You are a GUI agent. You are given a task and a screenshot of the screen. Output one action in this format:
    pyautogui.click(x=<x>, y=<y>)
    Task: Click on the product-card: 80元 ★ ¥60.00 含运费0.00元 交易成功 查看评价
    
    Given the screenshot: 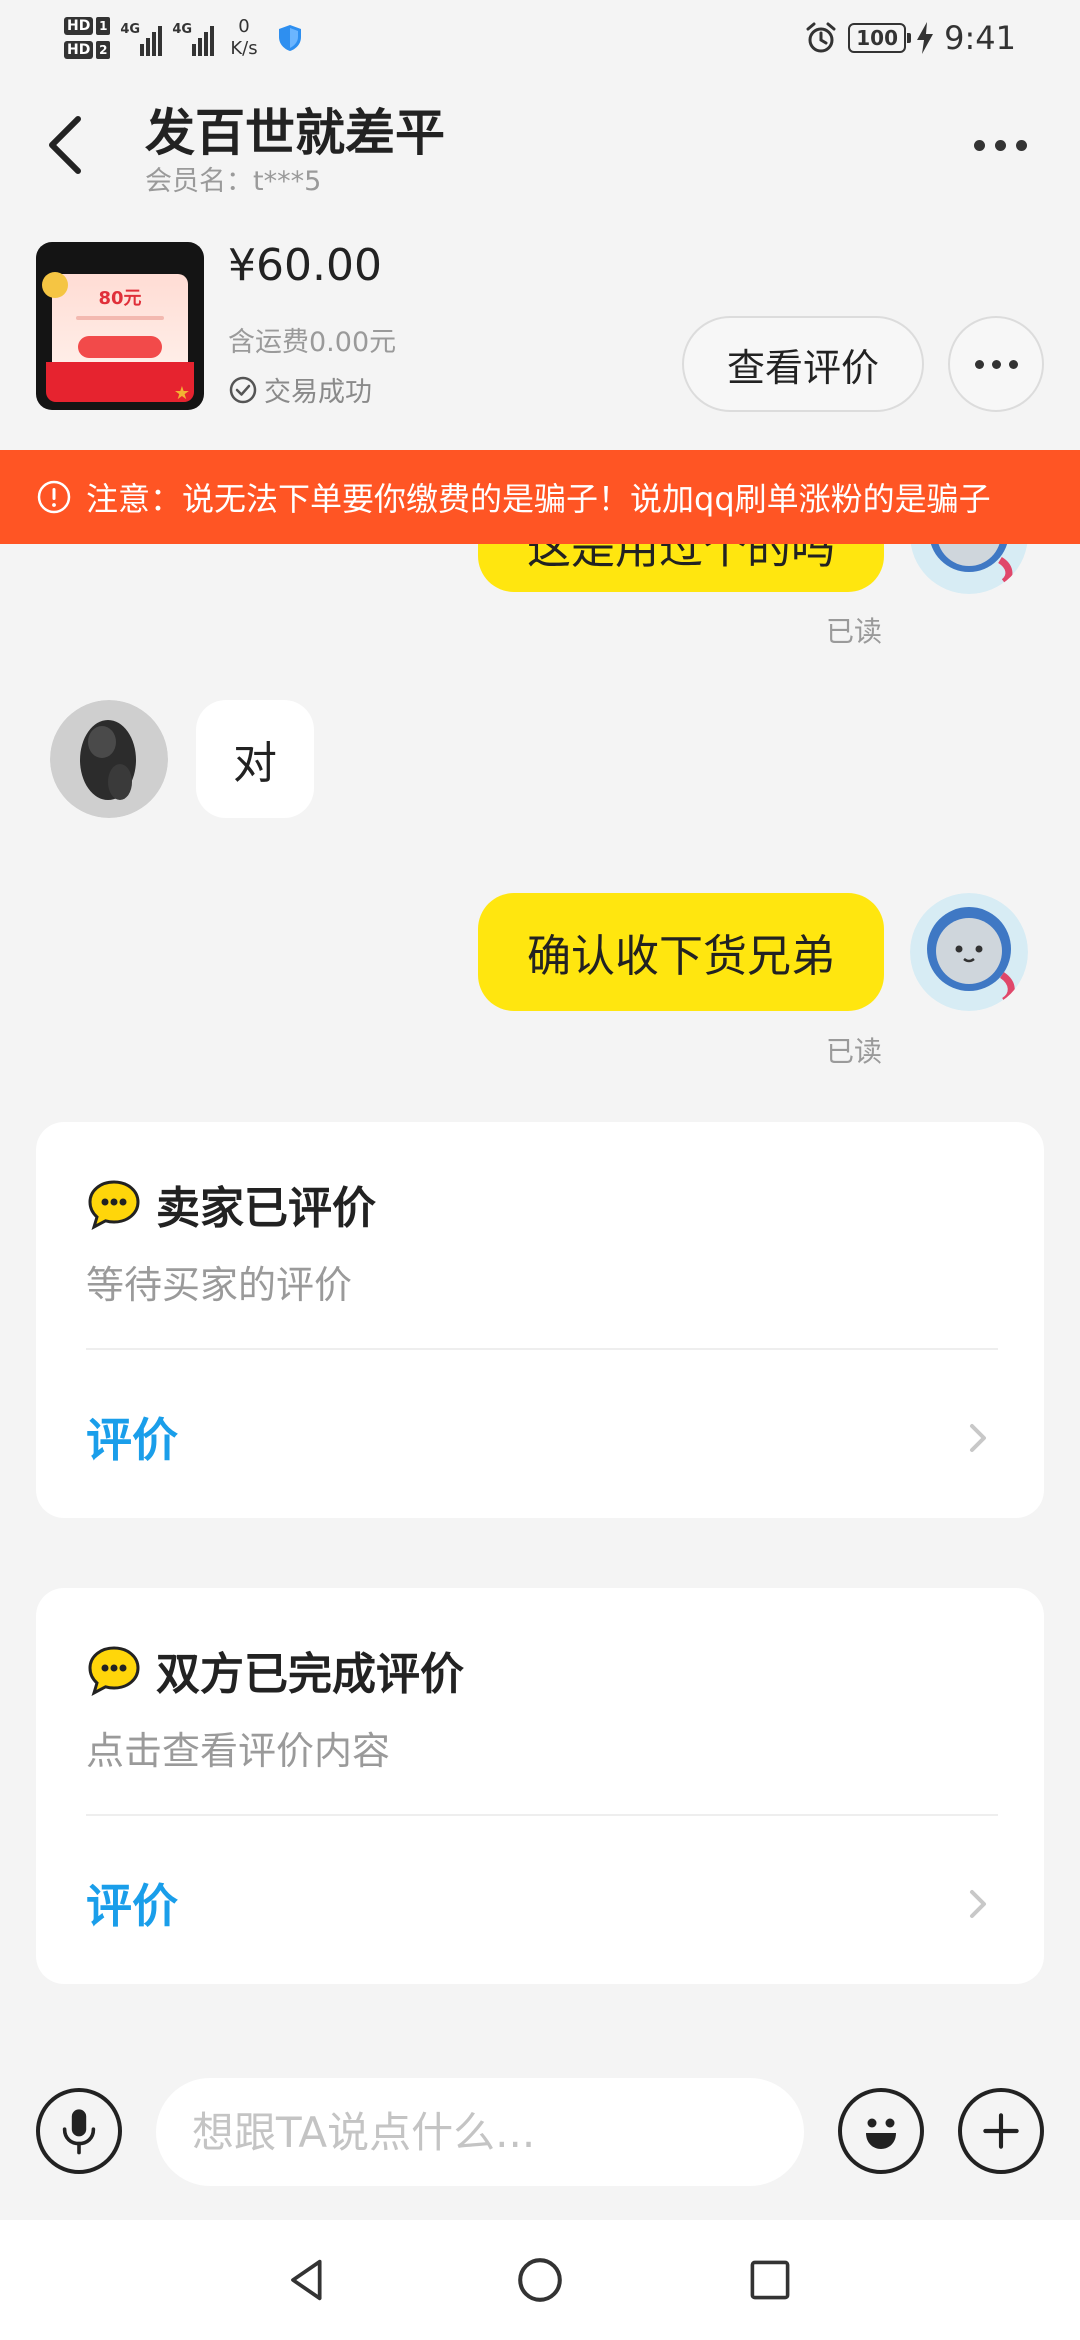 What is the action you would take?
    pyautogui.click(x=540, y=330)
    